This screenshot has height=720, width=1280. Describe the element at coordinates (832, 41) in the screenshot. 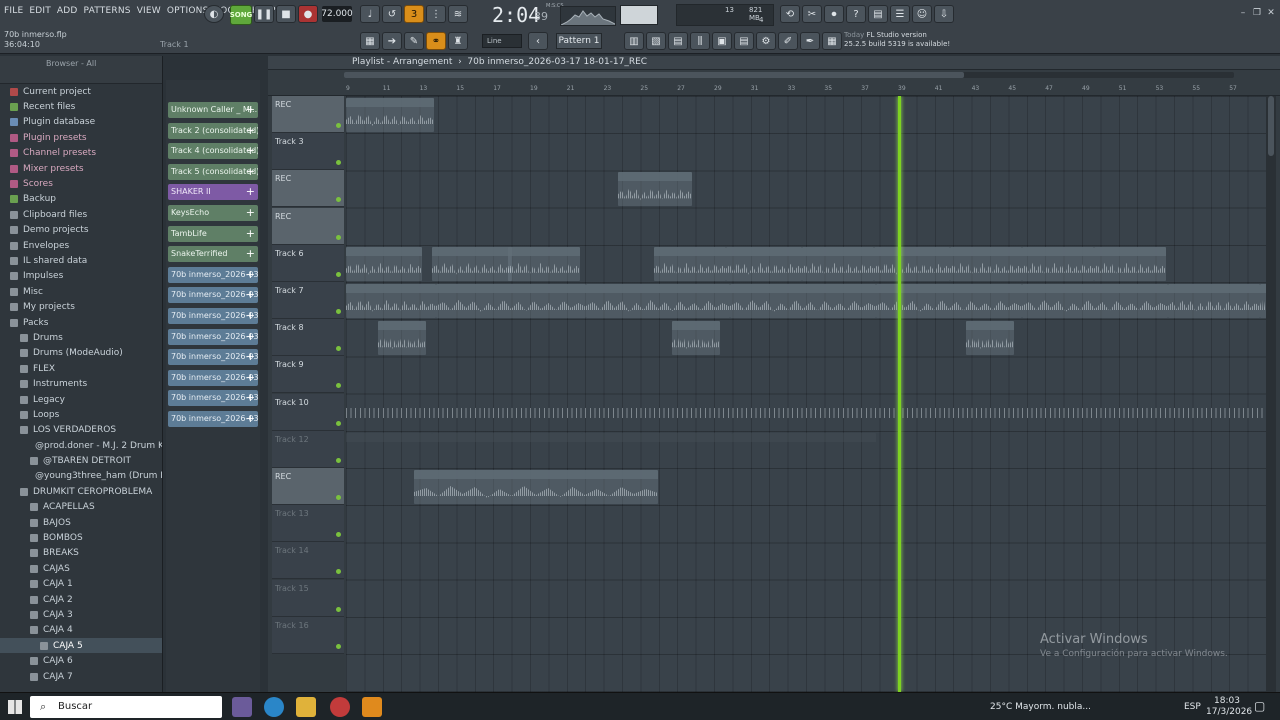

I see `news-icon: ▦` at that location.